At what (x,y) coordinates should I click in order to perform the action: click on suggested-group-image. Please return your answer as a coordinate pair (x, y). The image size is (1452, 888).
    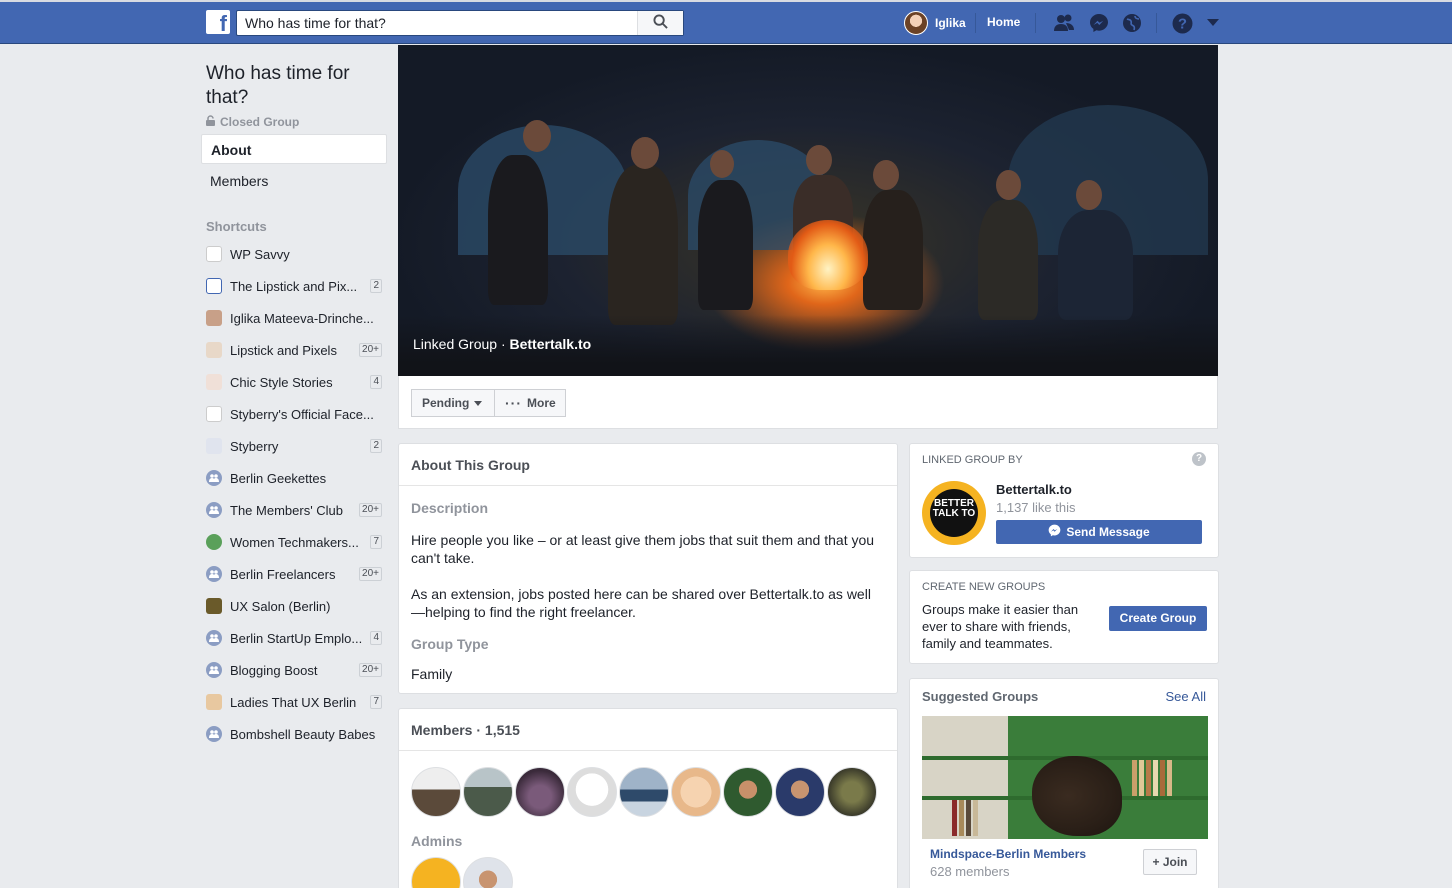
    Looking at the image, I should click on (1065, 777).